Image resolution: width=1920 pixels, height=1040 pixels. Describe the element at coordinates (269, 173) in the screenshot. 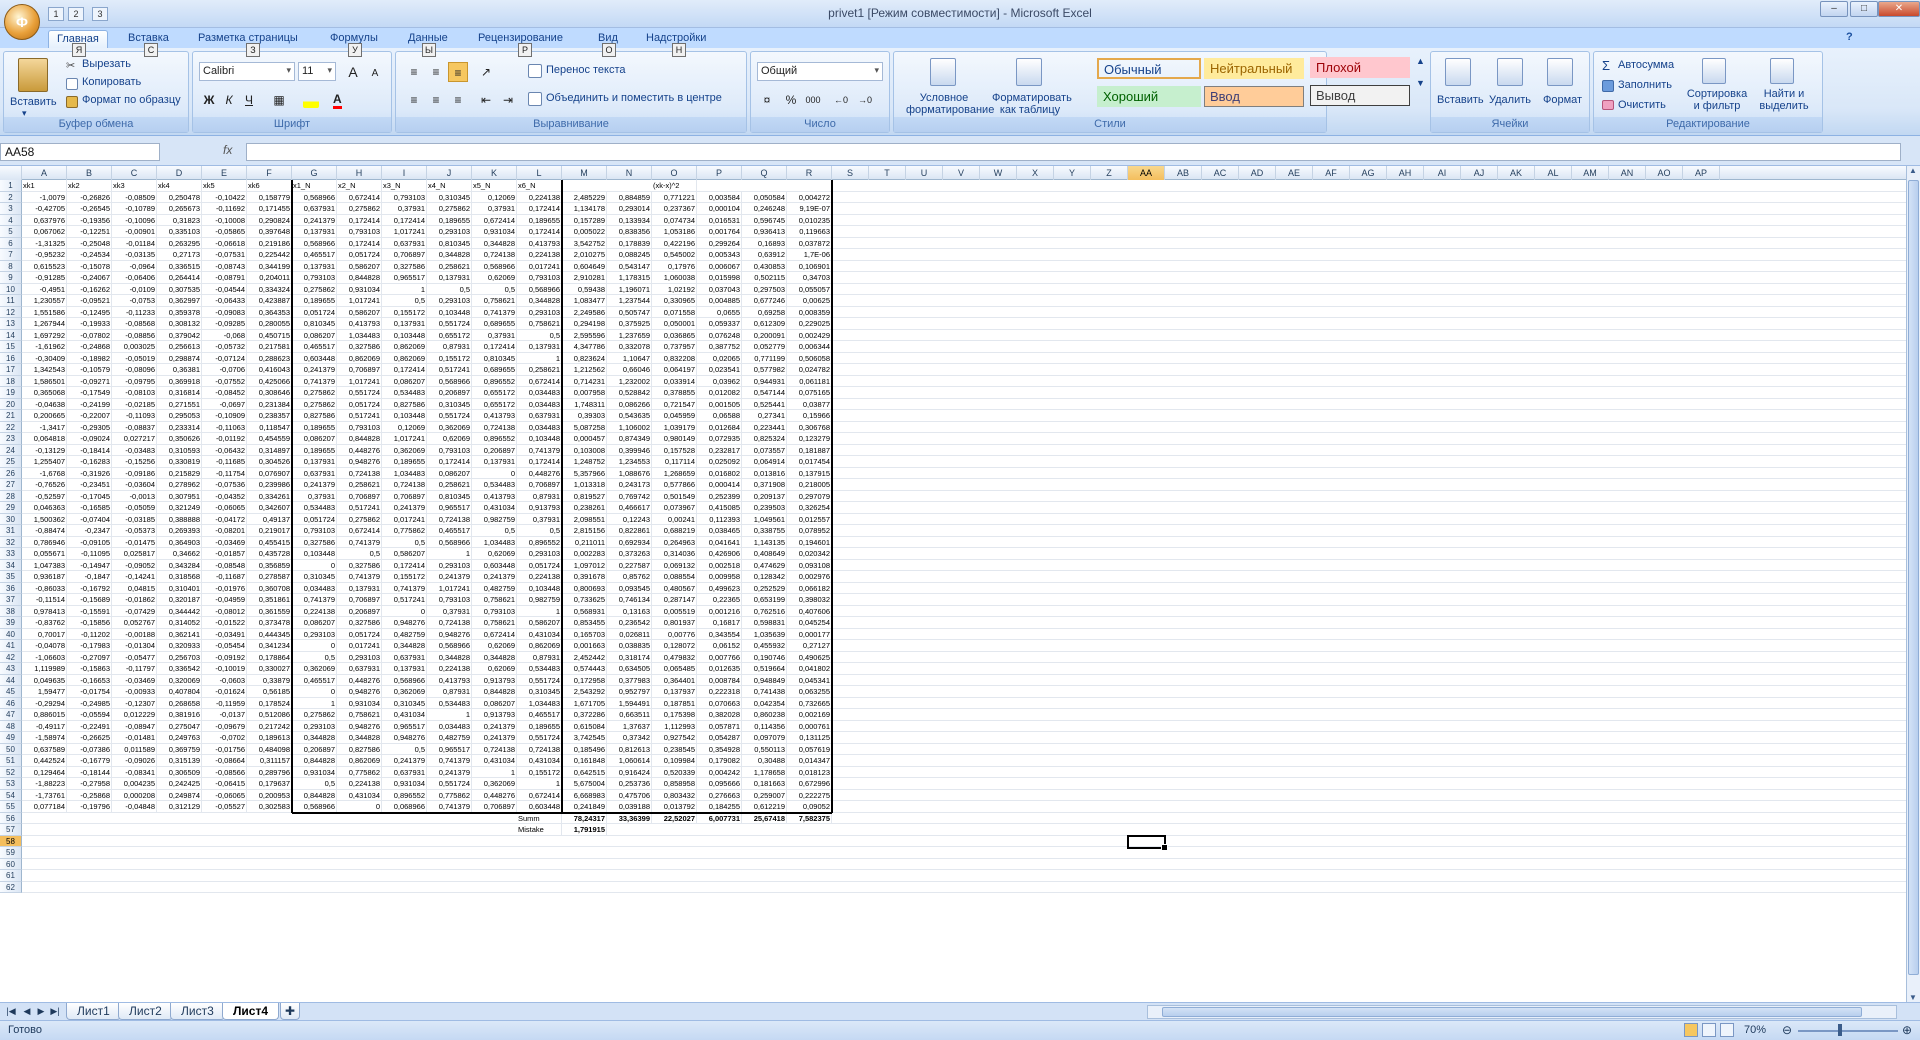

I see `column-header: F` at that location.